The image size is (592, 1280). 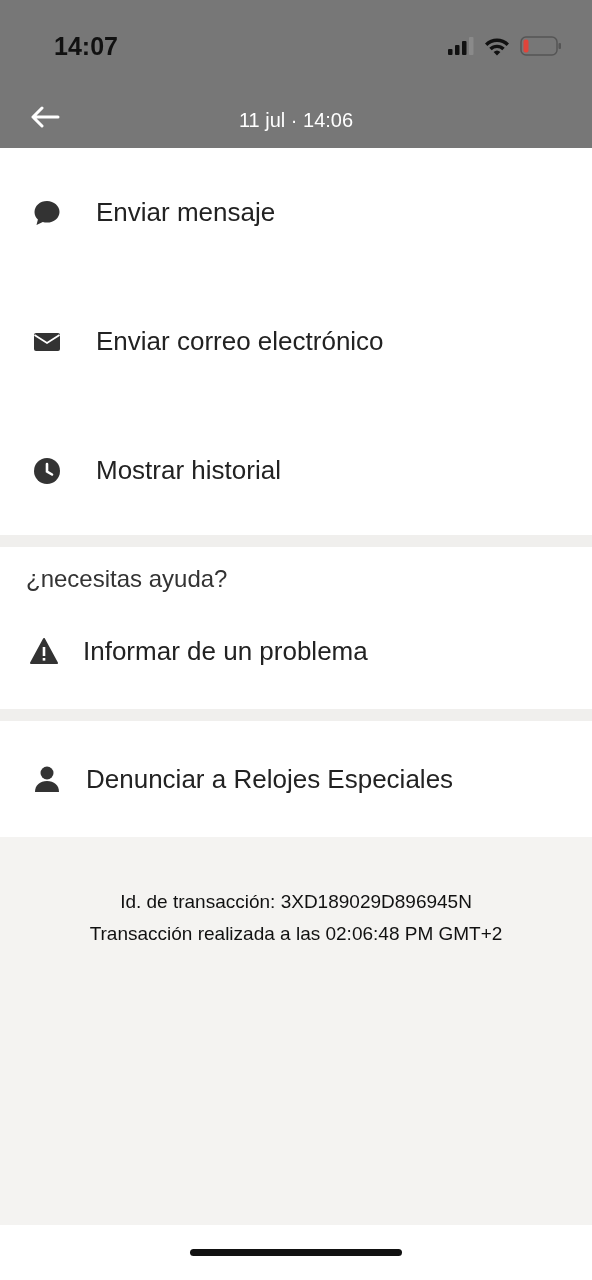 I want to click on status-time: 14:07, so click(x=86, y=46).